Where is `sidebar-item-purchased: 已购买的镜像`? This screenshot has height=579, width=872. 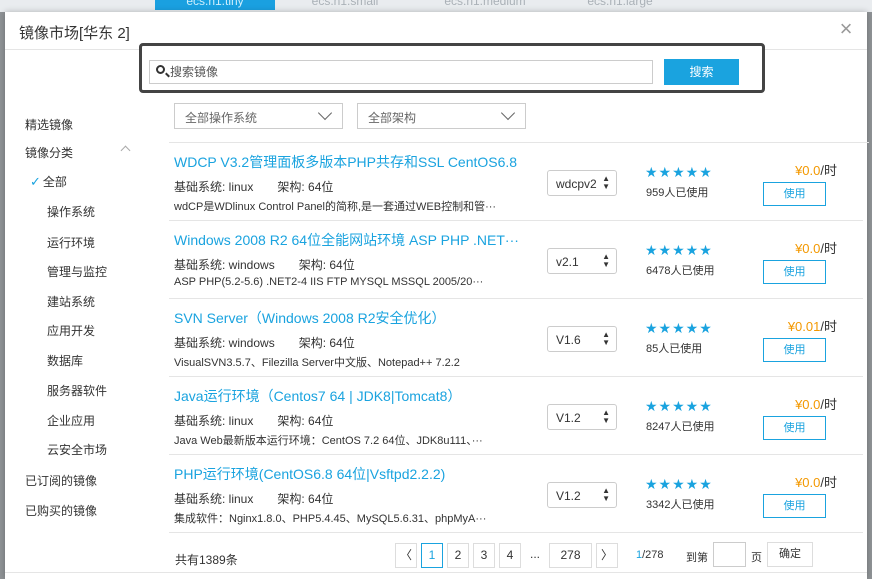 sidebar-item-purchased: 已购买的镜像 is located at coordinates (61, 510).